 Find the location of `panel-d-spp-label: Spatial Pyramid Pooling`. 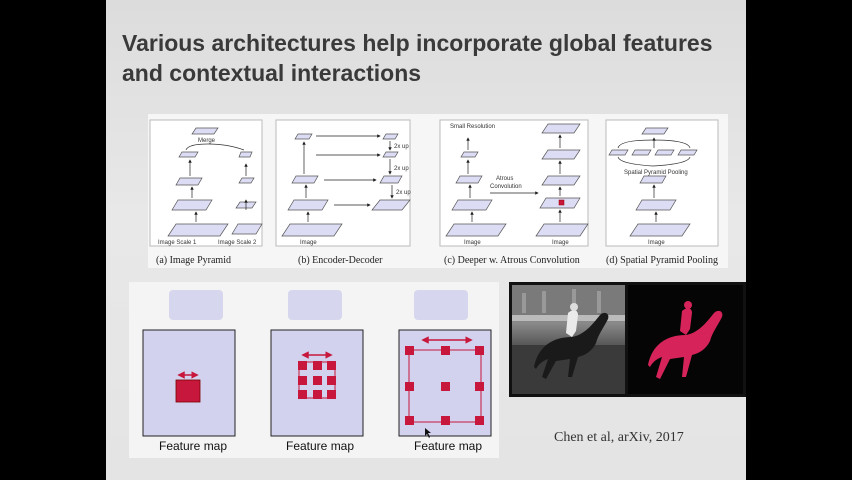

panel-d-spp-label: Spatial Pyramid Pooling is located at coordinates (656, 173).